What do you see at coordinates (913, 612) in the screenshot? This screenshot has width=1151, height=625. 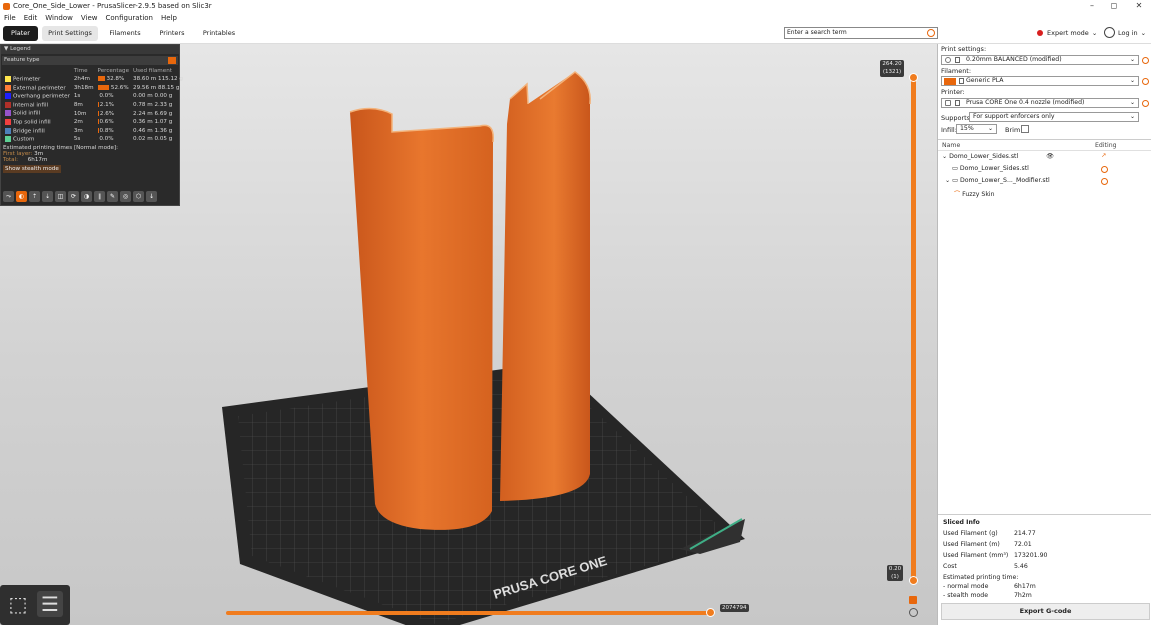 I see `settings-gear-icon` at bounding box center [913, 612].